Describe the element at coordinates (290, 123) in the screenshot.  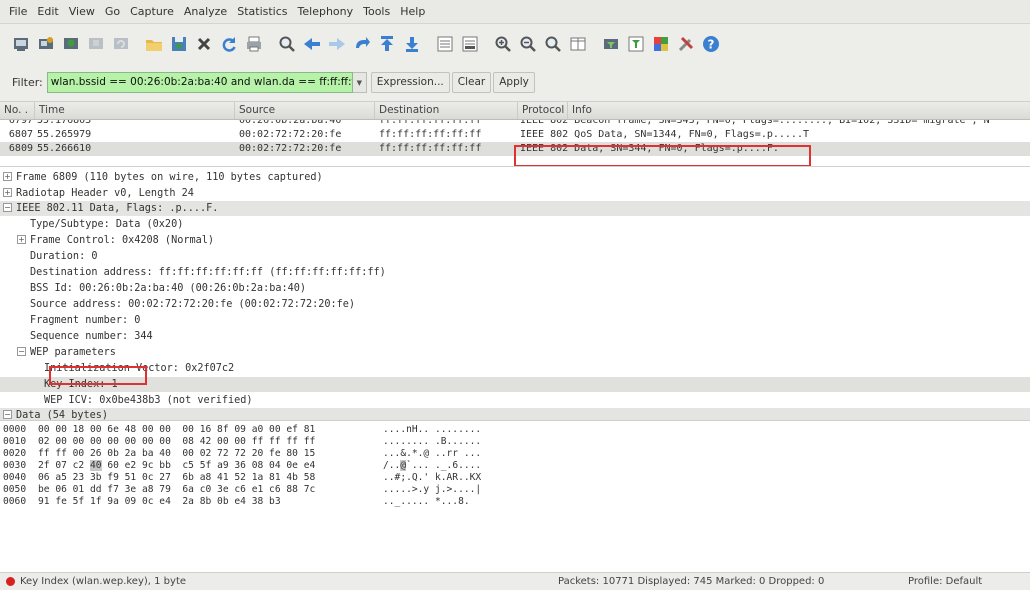
I see `packet-source: 00:26:0b:2a:ba:40` at that location.